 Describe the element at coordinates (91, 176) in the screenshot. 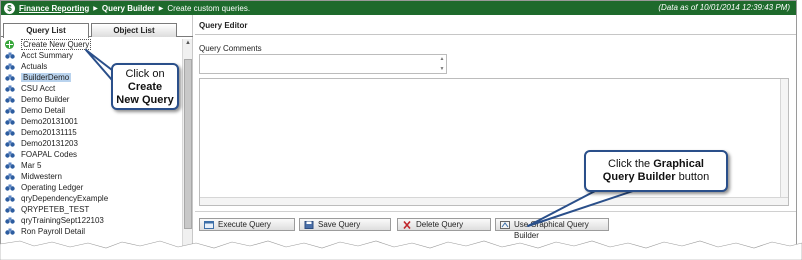

I see `list-item: Midwestern` at that location.